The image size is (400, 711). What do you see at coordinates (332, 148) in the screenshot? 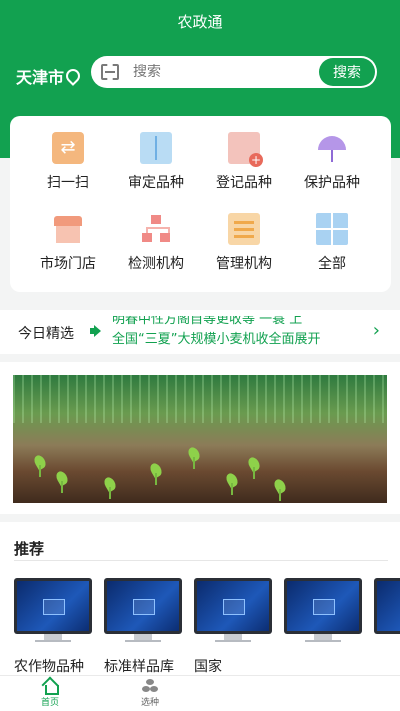
I see `umbrella-icon` at bounding box center [332, 148].